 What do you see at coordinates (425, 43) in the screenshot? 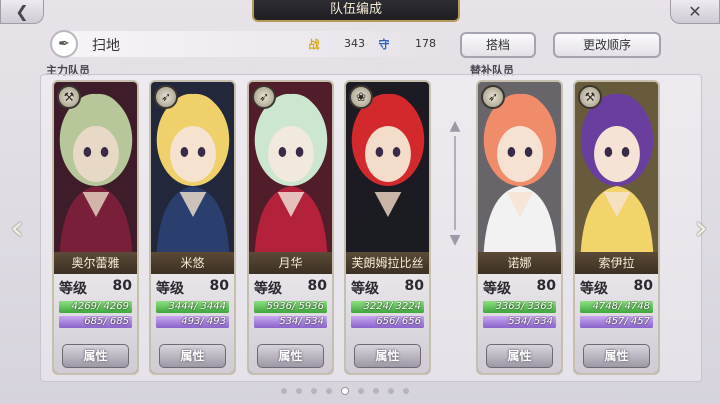
I see `defense-power-value: 178` at bounding box center [425, 43].